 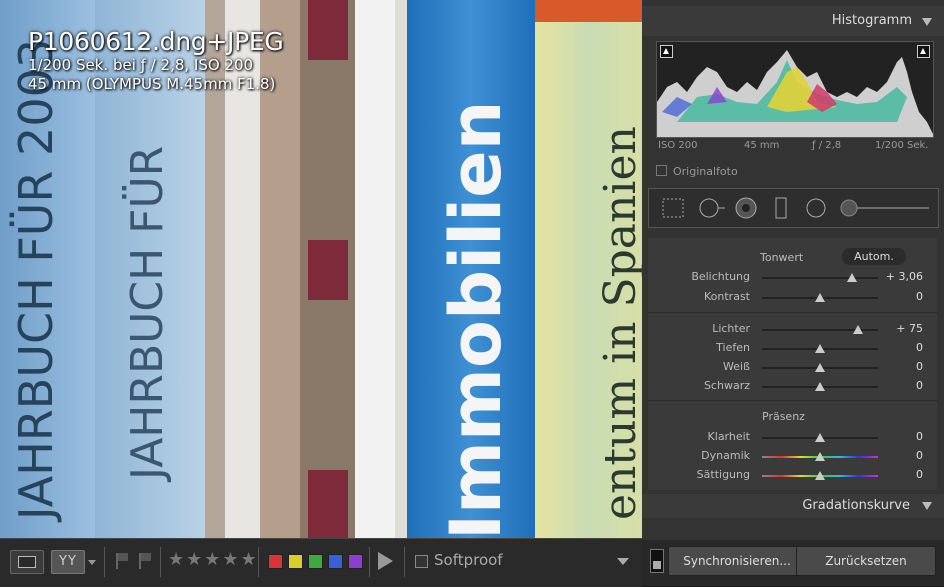 I want to click on spine3-text: Immobilien, so click(x=476, y=319).